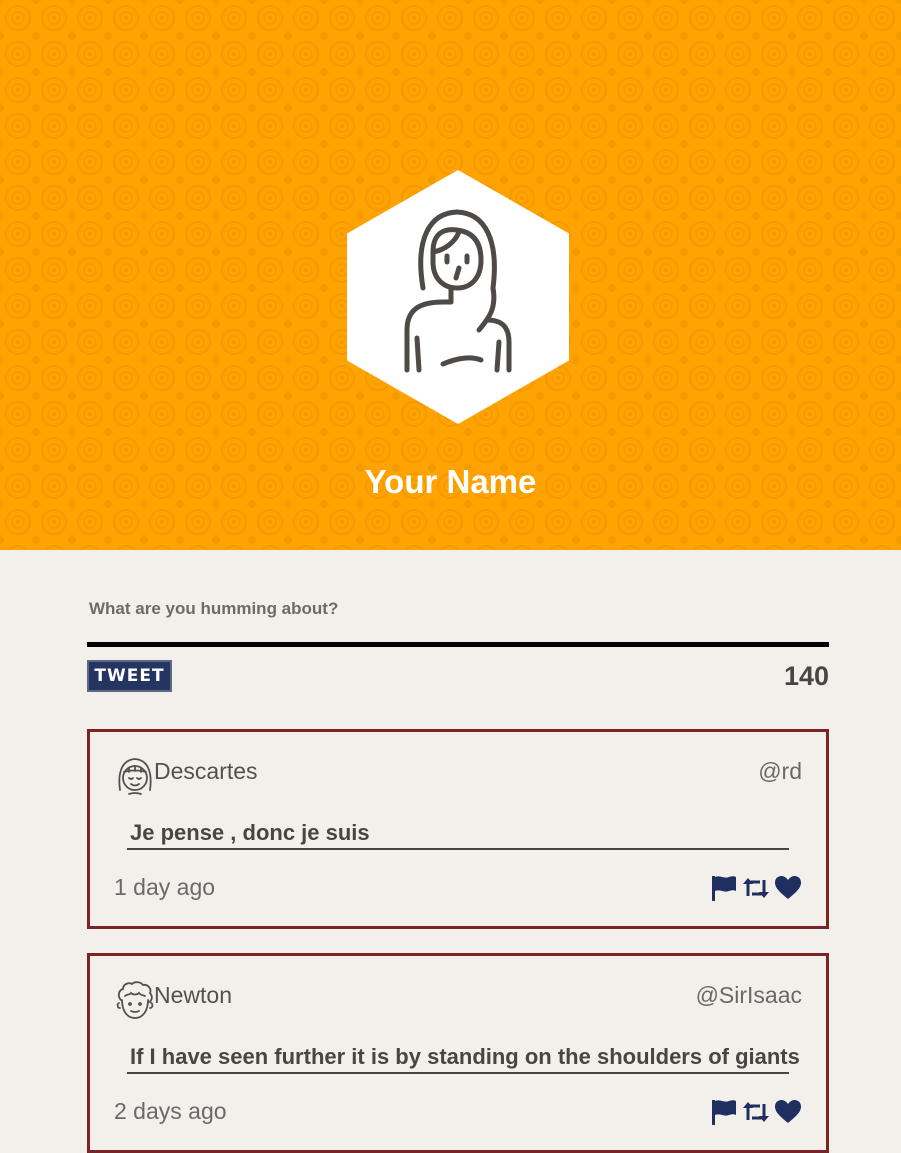  I want to click on tweet-timestamp: 1 day ago, so click(165, 887).